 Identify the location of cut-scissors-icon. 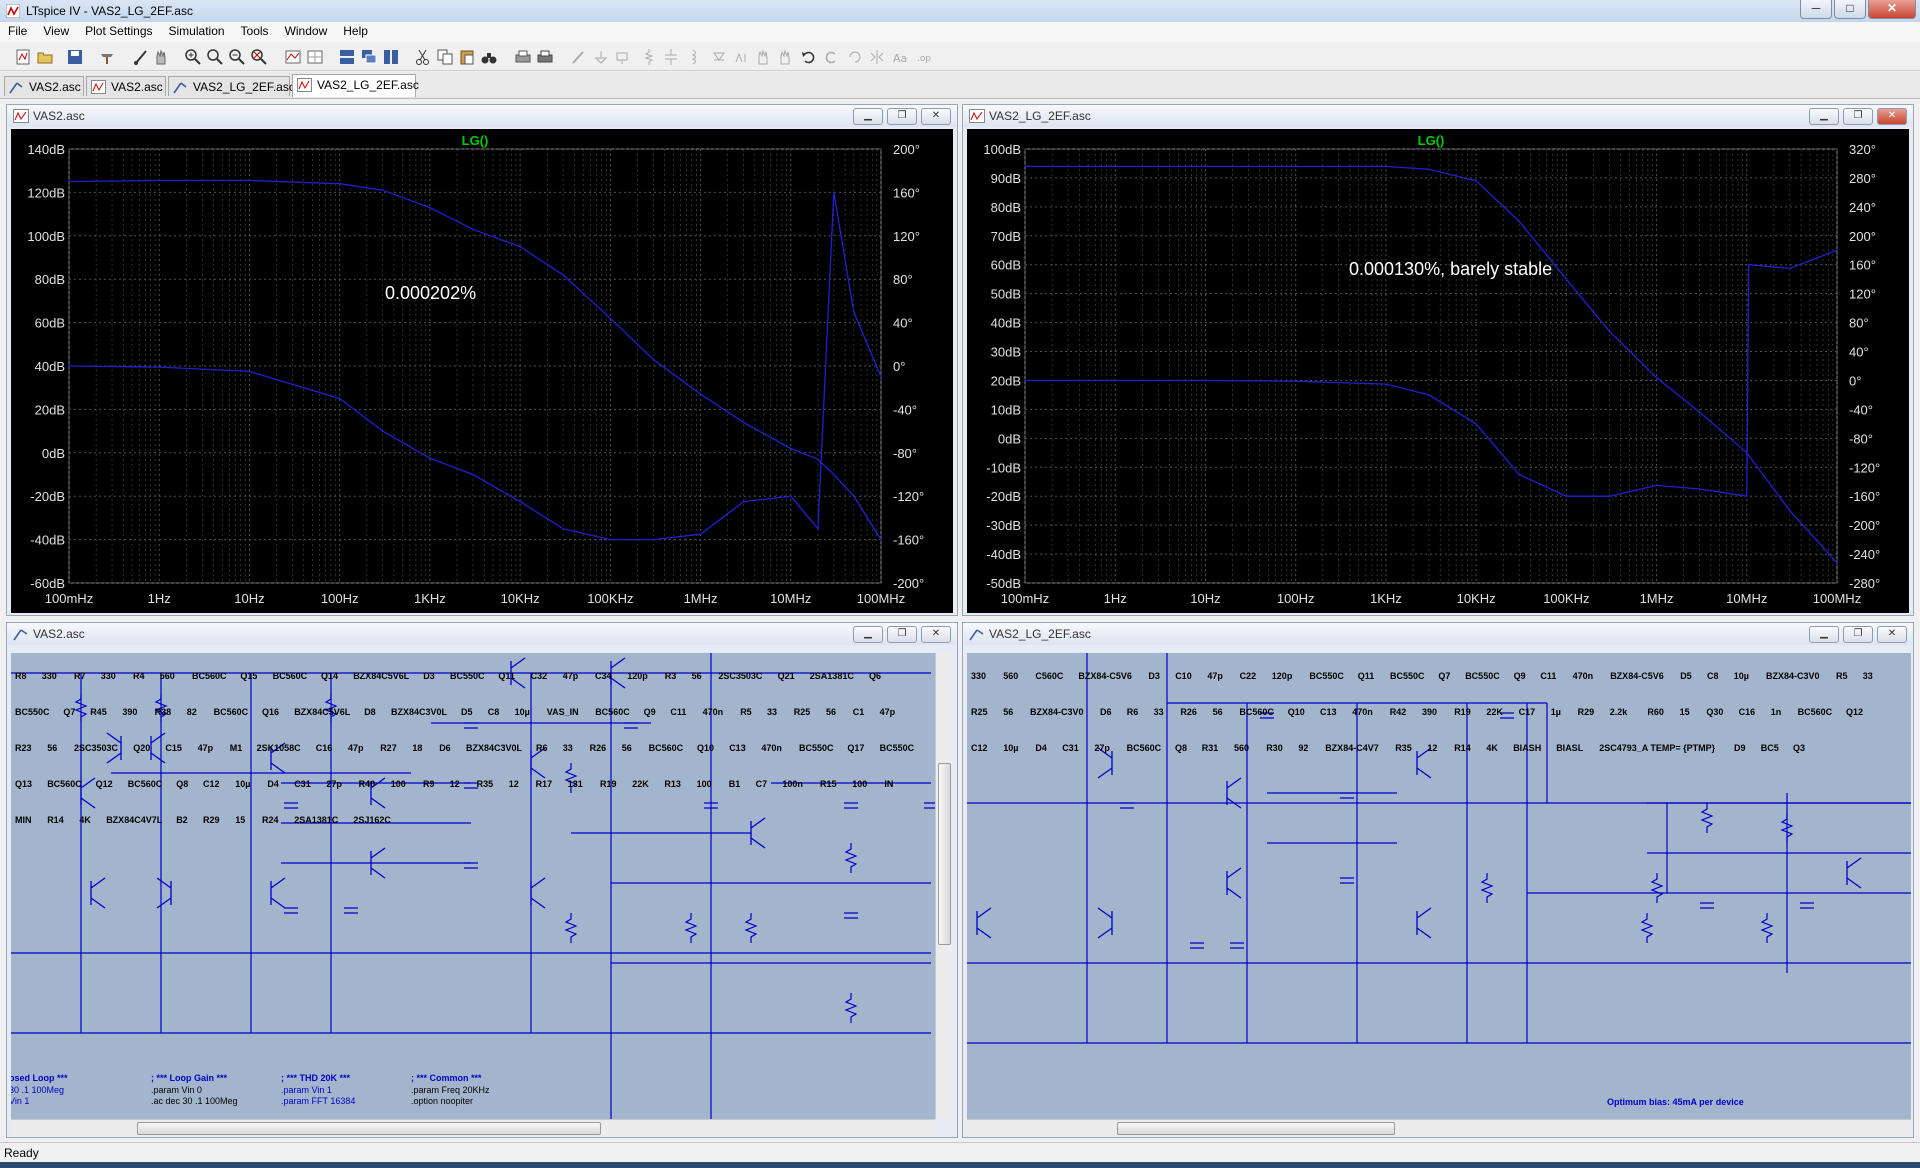
(423, 57).